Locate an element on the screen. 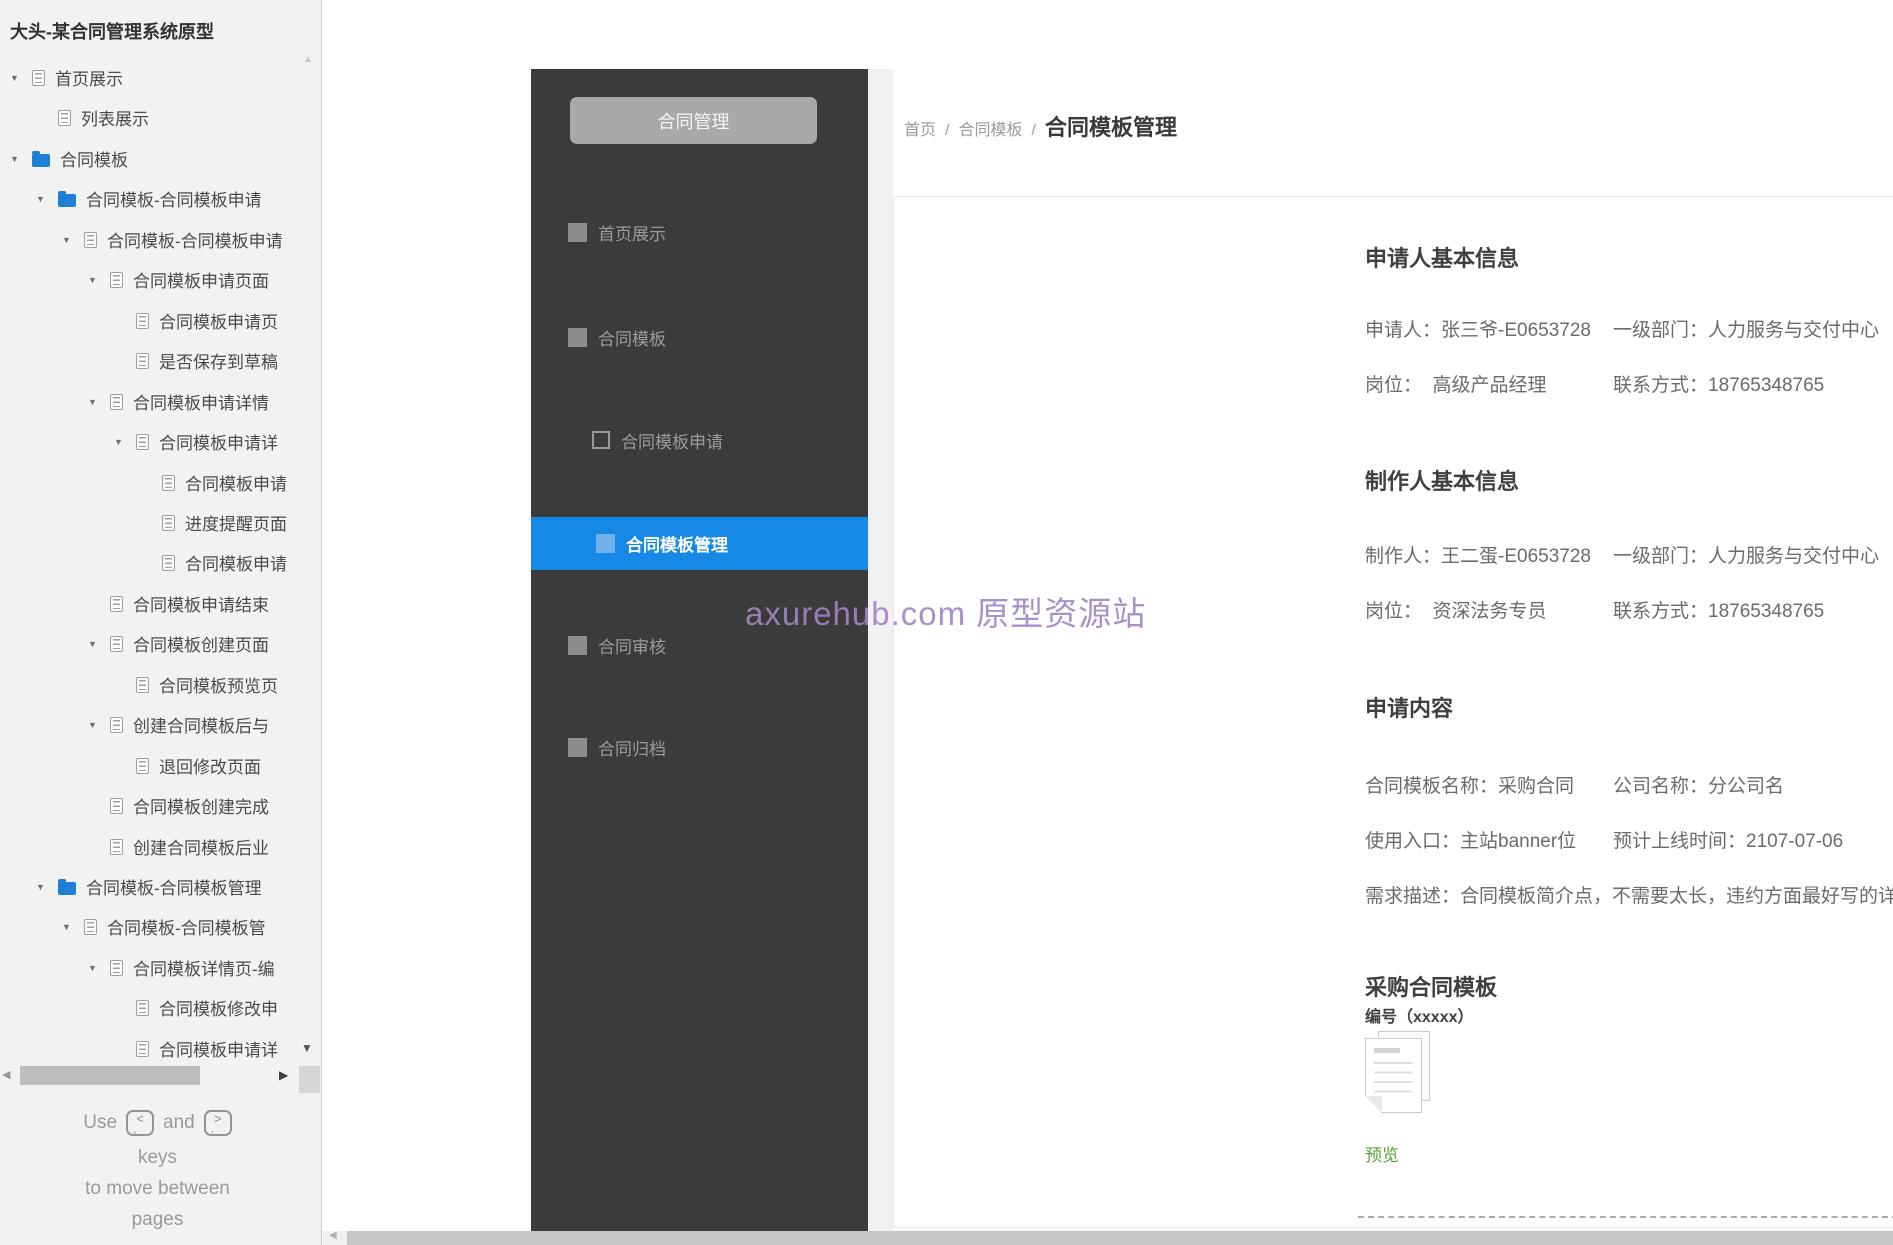 This screenshot has height=1245, width=1893. tree-item: ▼ 创建合同模板后与 is located at coordinates (160, 724).